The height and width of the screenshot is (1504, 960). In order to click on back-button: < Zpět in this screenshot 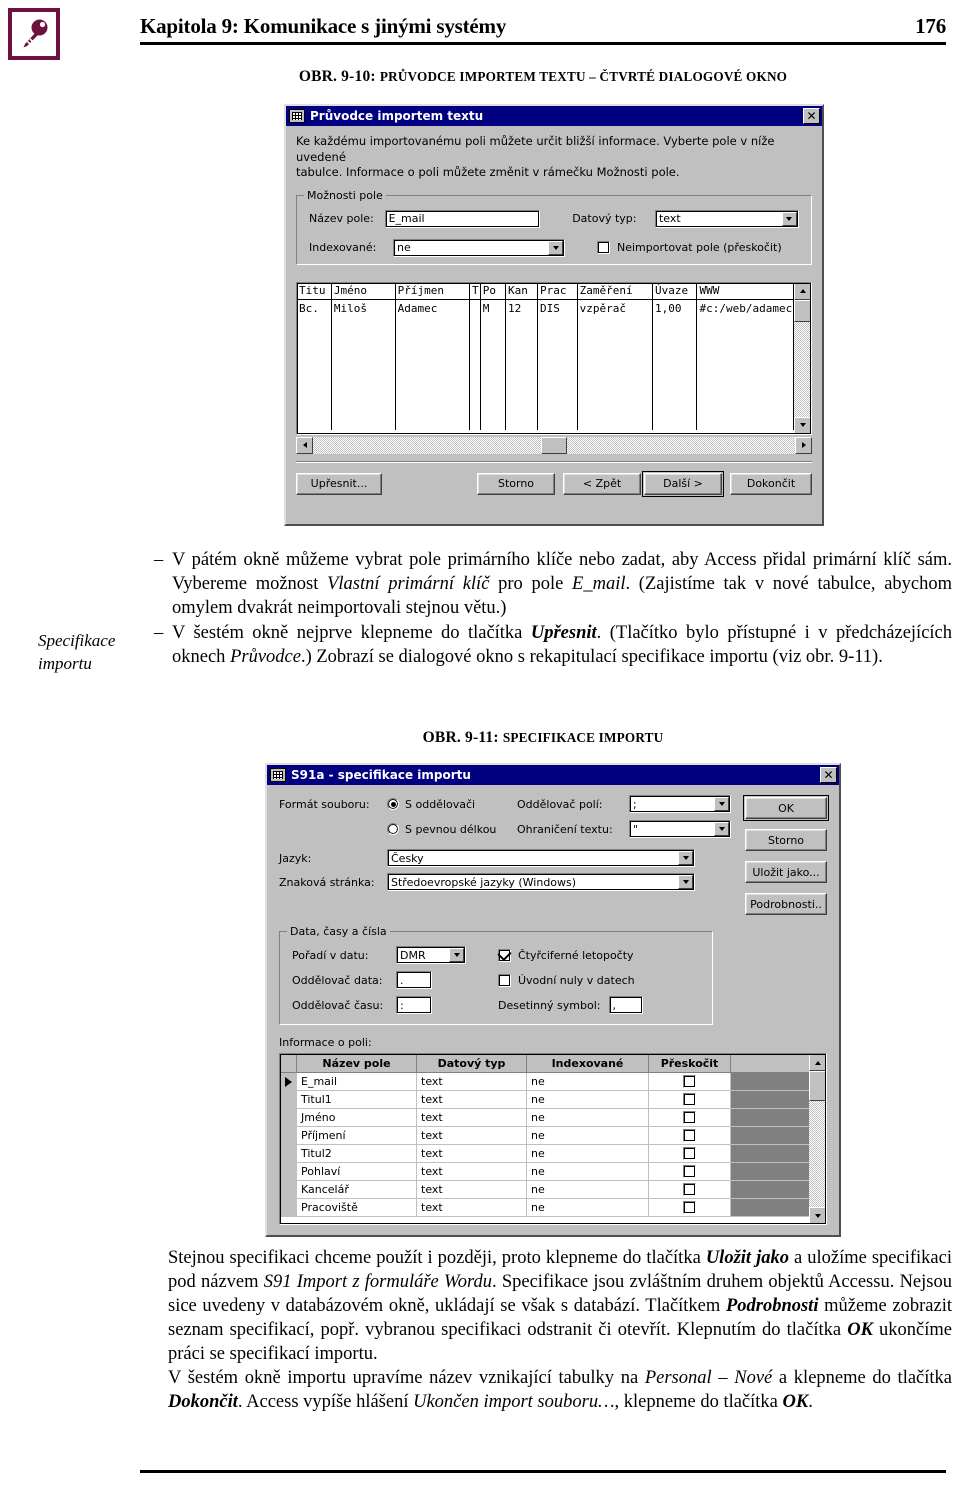, I will do `click(602, 483)`.